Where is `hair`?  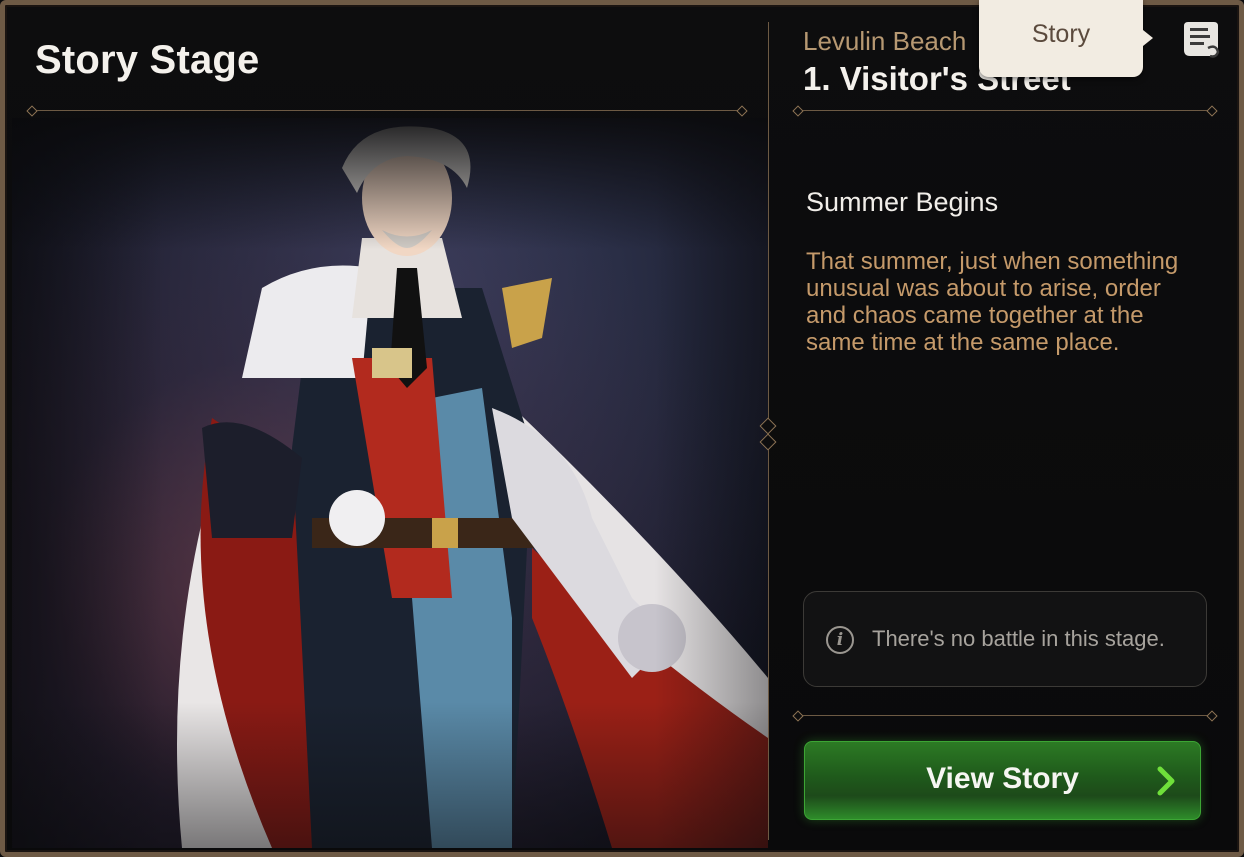
hair is located at coordinates (406, 159).